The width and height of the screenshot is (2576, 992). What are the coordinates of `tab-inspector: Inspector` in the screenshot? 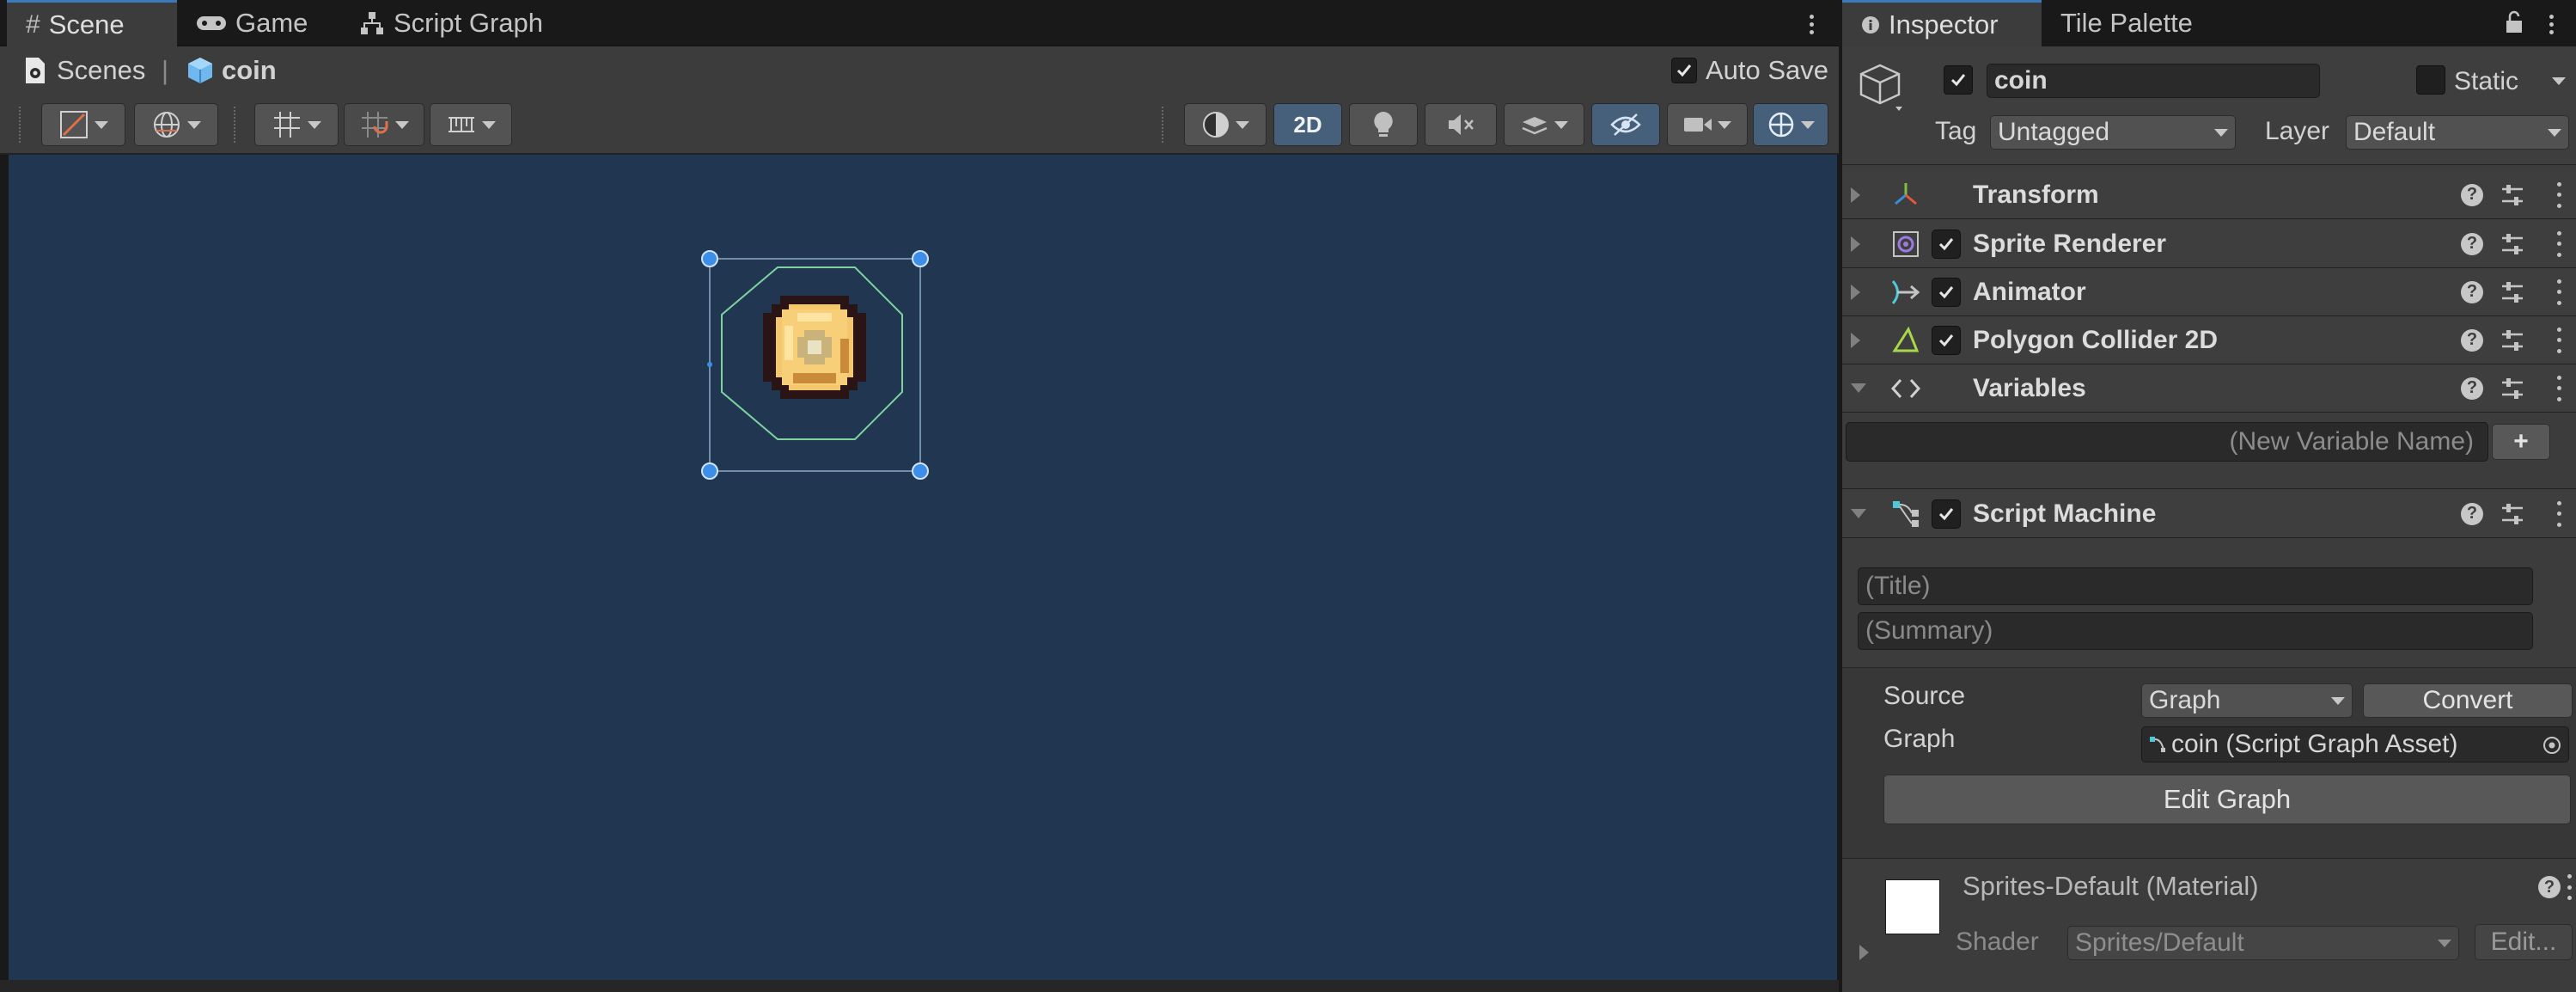 It's located at (1942, 23).